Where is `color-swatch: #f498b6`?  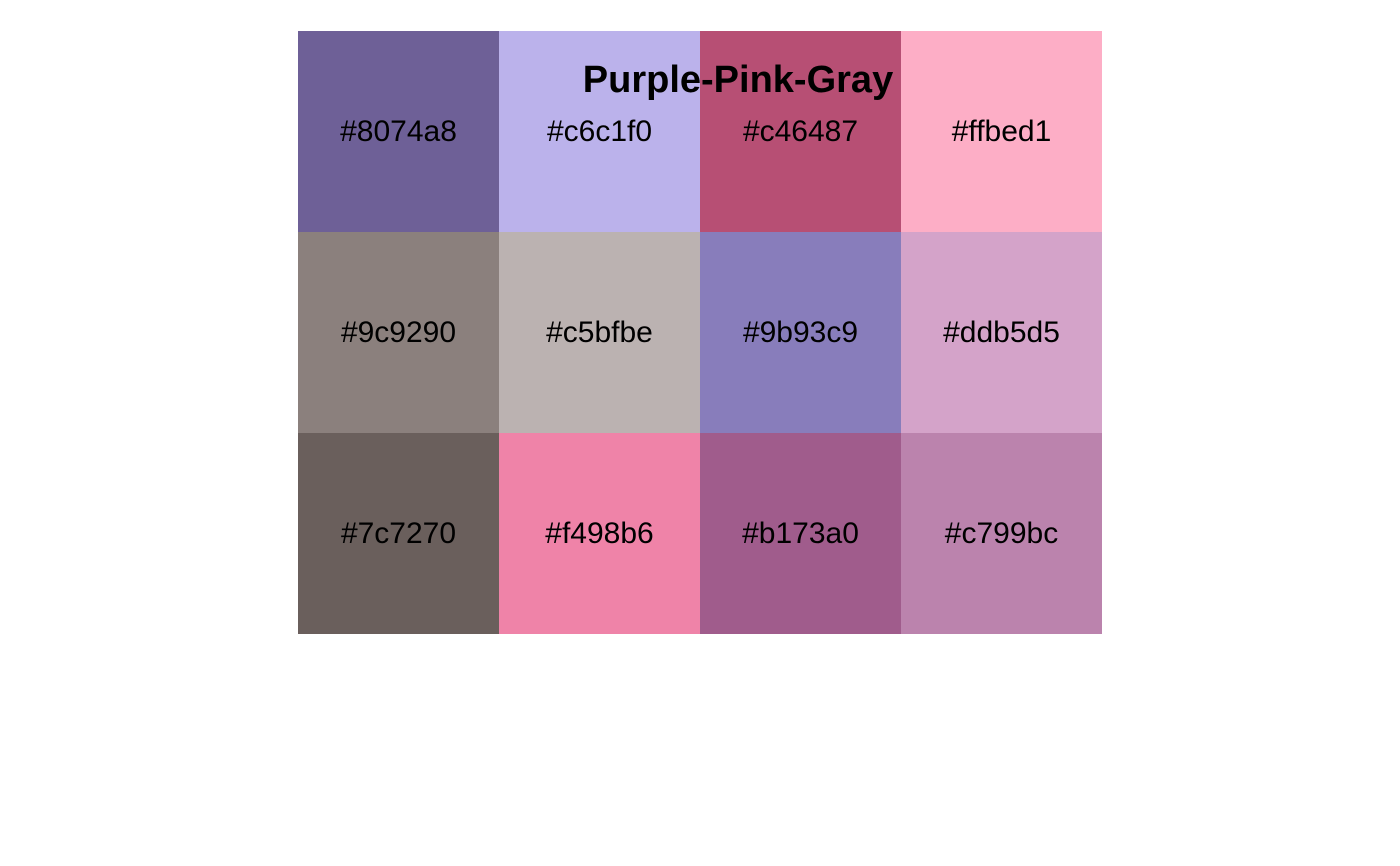
color-swatch: #f498b6 is located at coordinates (599, 533).